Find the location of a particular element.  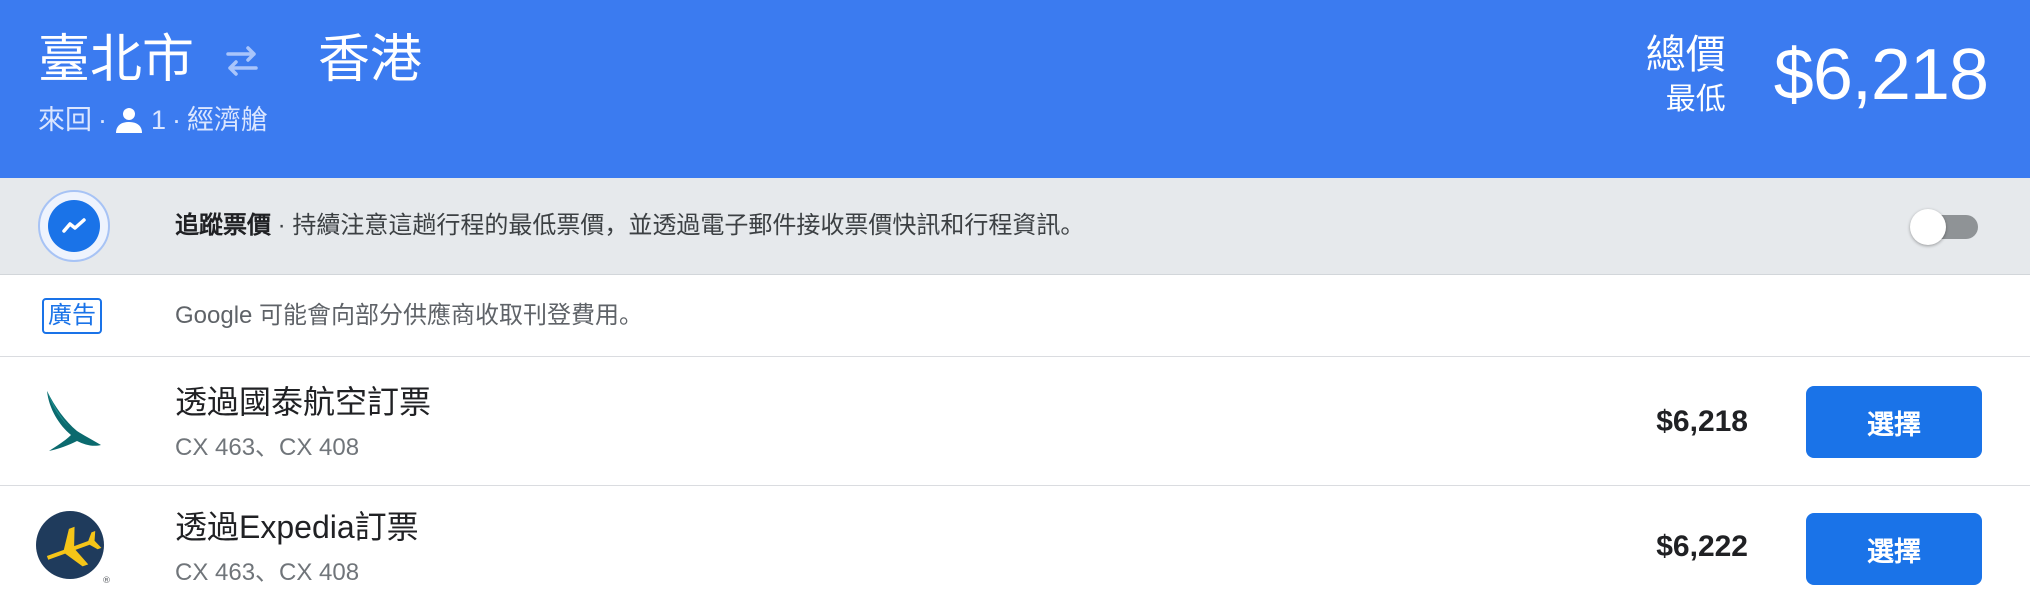

lowest-price: $6,218 is located at coordinates (1881, 75).